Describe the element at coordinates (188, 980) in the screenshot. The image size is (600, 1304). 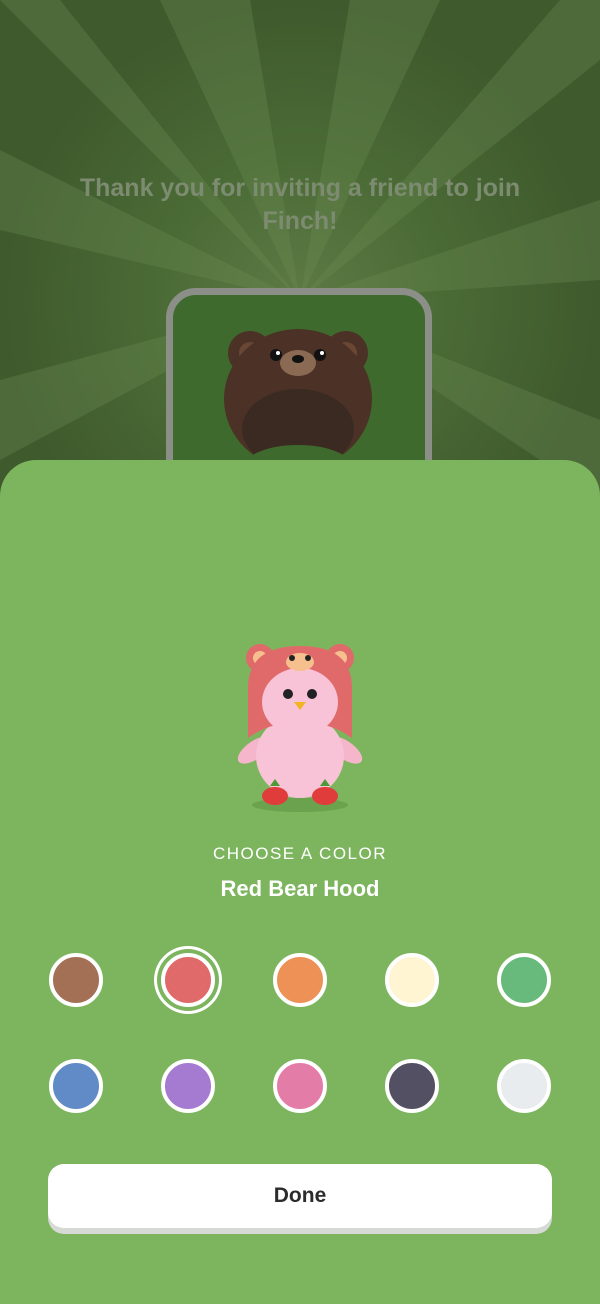
I see `swatch-red` at that location.